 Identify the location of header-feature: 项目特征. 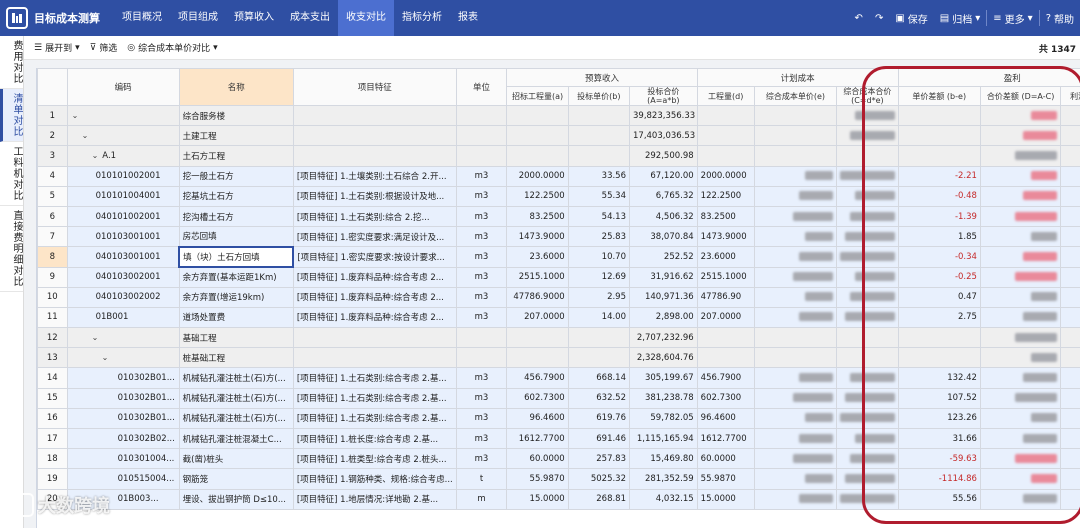
(374, 87).